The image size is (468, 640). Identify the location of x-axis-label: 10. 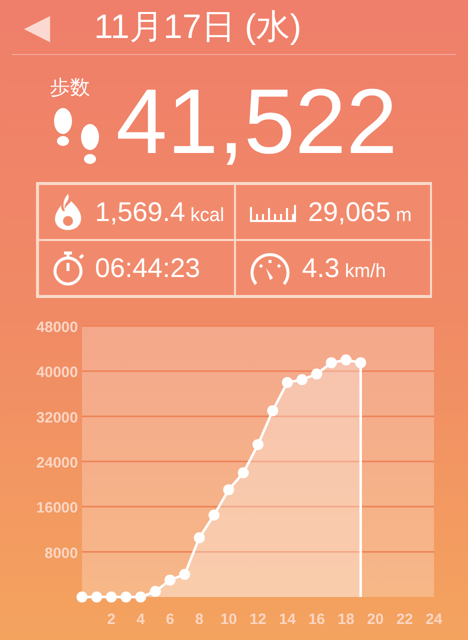
(228, 619).